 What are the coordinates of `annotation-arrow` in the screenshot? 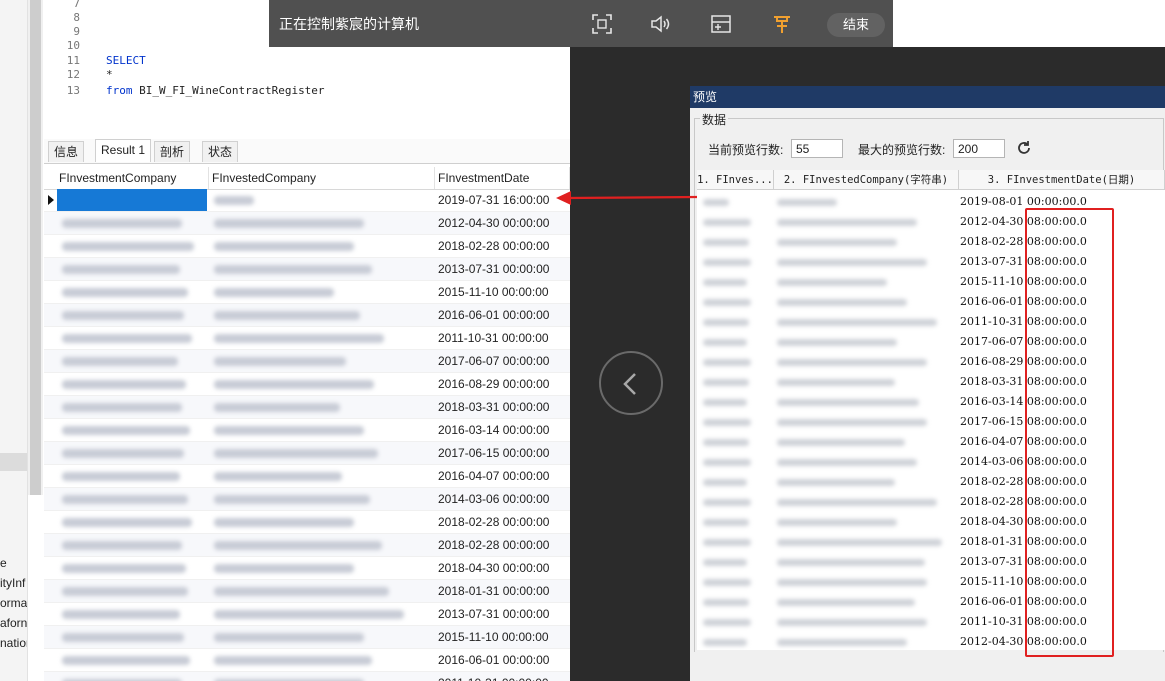 It's located at (627, 198).